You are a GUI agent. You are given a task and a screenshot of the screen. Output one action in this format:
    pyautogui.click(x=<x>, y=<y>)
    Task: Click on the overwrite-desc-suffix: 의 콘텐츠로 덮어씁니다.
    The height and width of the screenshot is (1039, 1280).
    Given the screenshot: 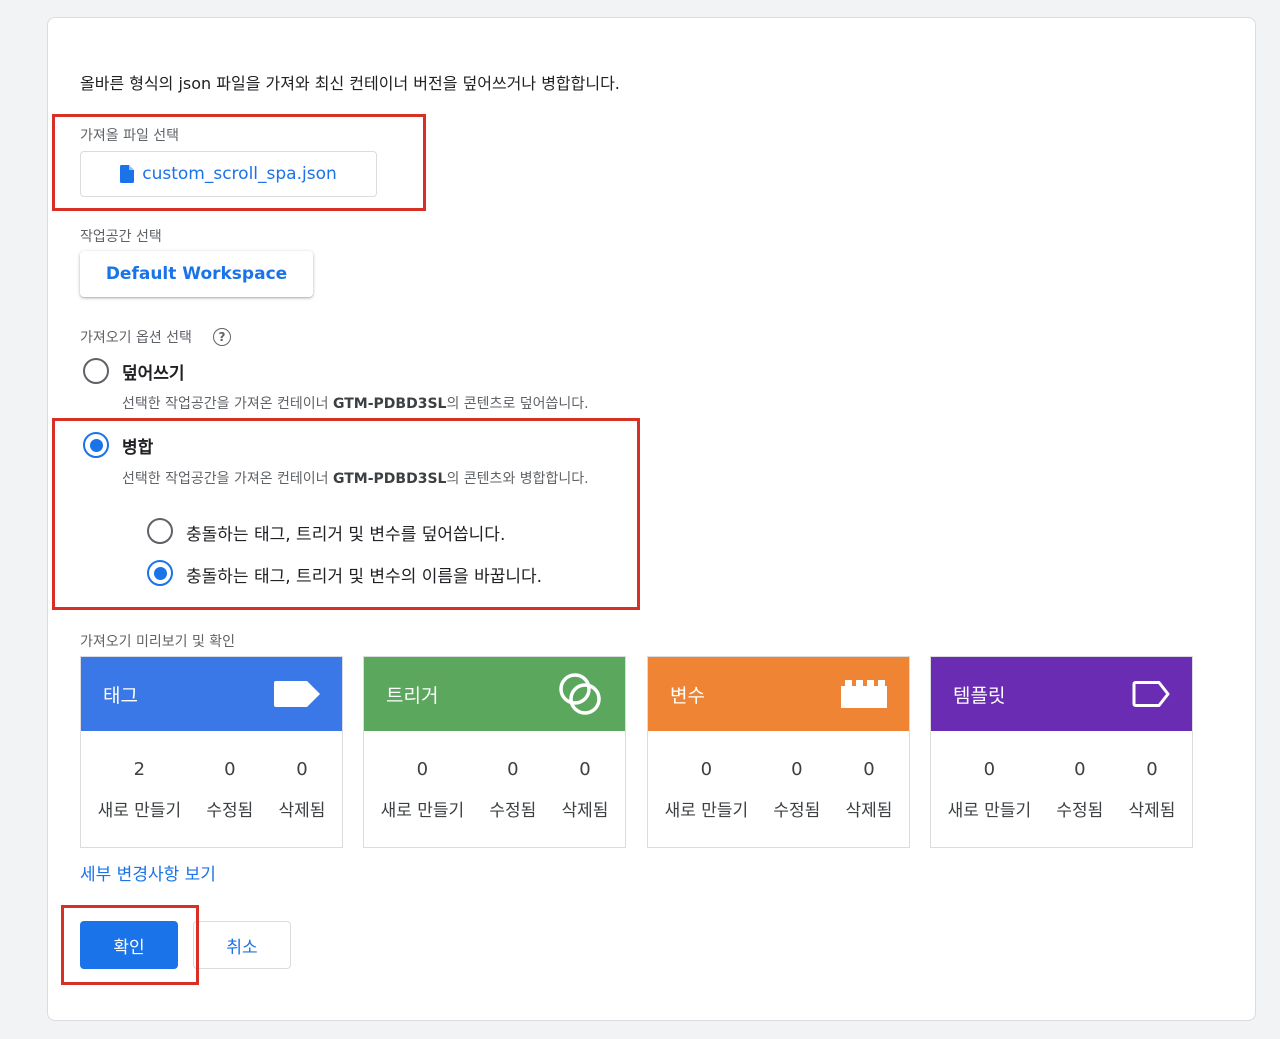 What is the action you would take?
    pyautogui.click(x=517, y=404)
    